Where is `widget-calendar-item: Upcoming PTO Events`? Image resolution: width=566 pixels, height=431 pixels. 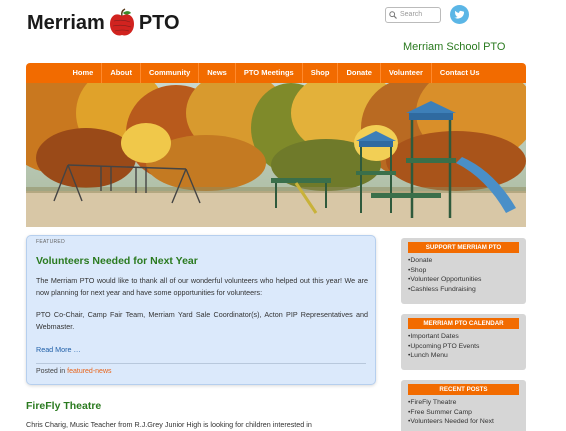
widget-calendar-item: Upcoming PTO Events is located at coordinates (463, 347).